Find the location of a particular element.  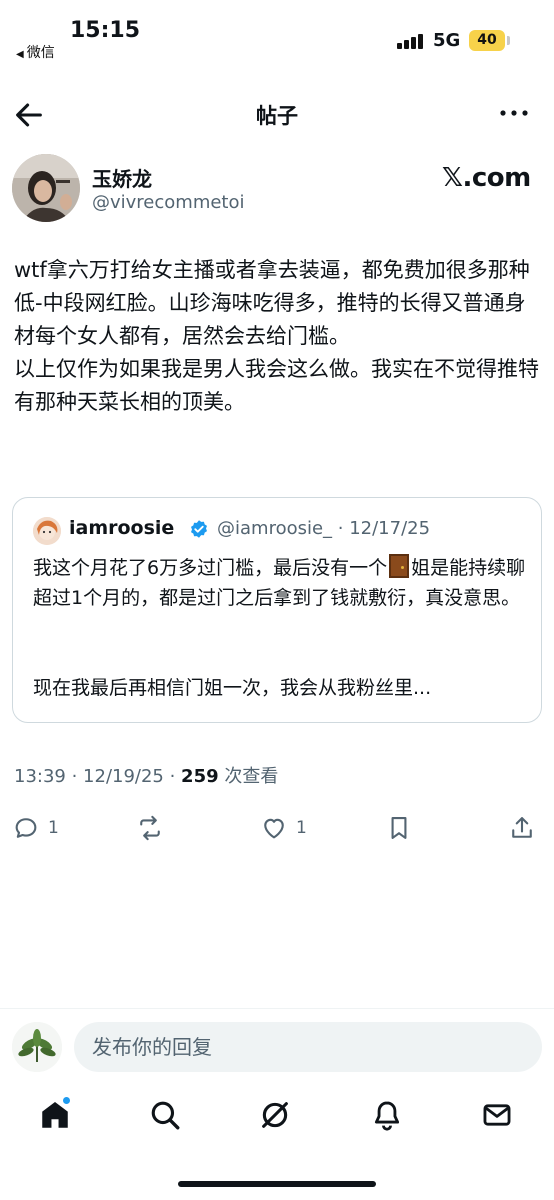

reply-count: 1 is located at coordinates (53, 828).